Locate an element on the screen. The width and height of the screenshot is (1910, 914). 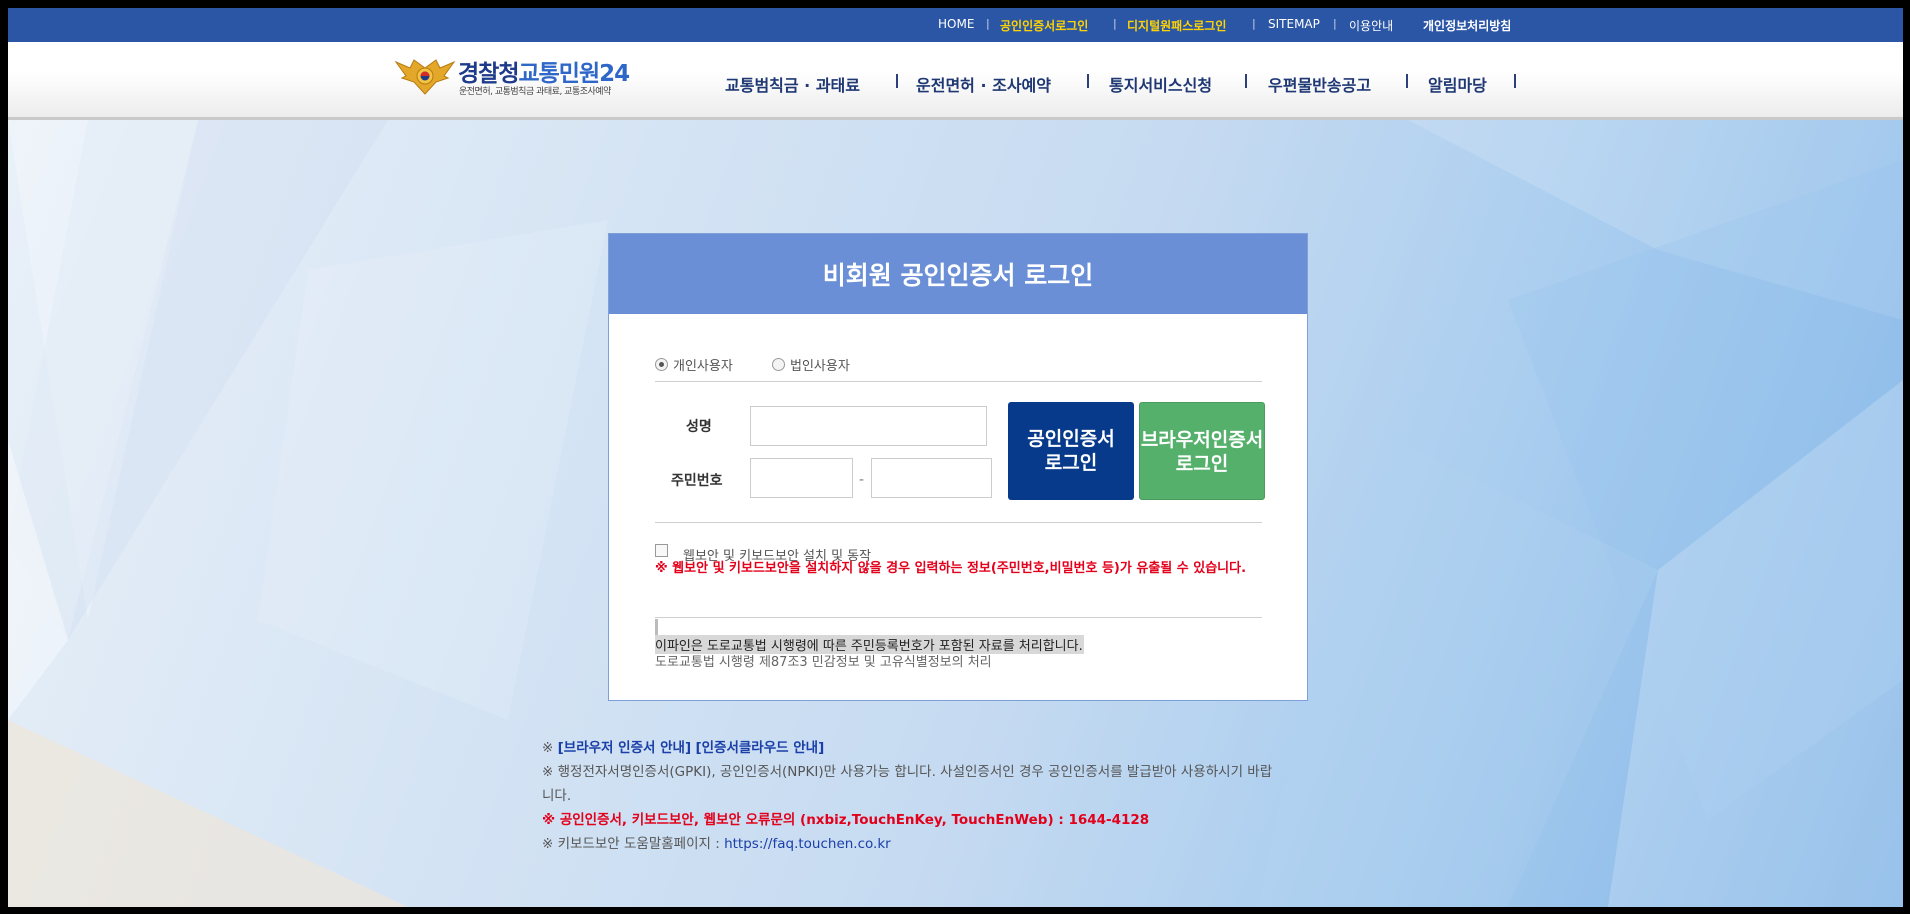
cert-login-button-line1: 공인인증서 is located at coordinates (1071, 439).